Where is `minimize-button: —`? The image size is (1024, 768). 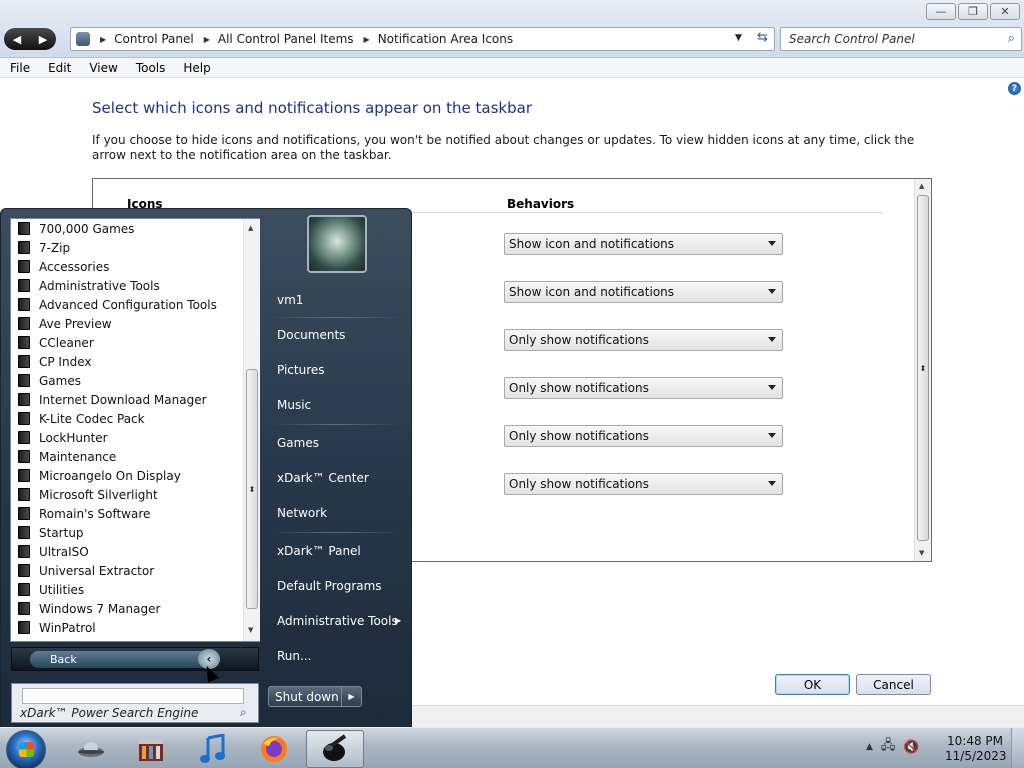 minimize-button: — is located at coordinates (941, 11).